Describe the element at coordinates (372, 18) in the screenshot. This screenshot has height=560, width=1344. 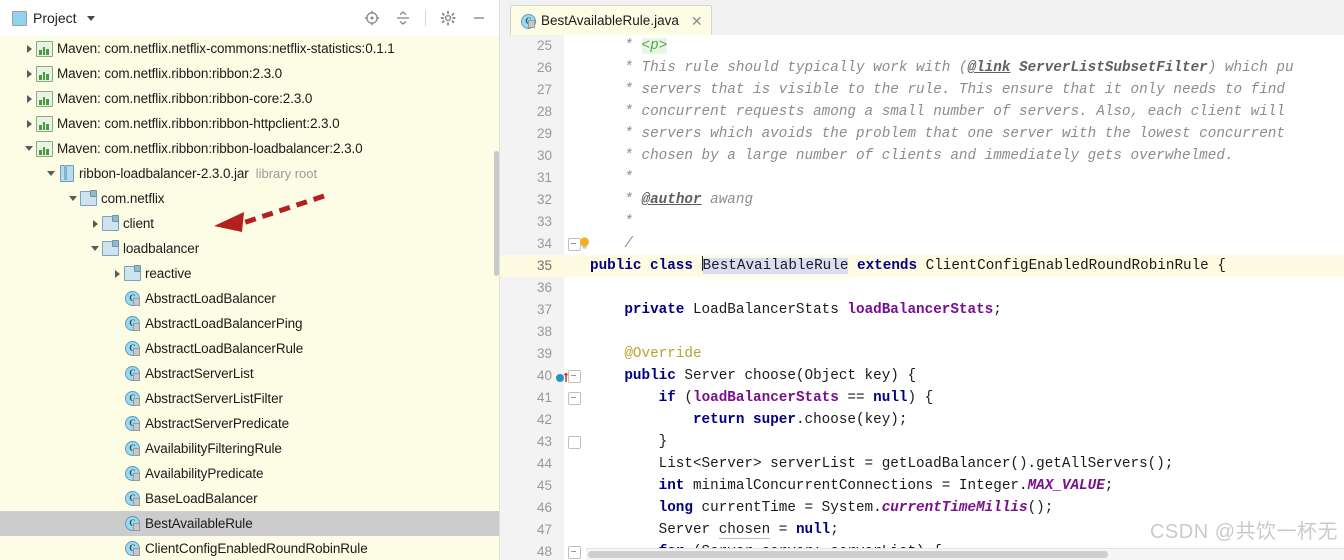
I see `locate-icon` at that location.